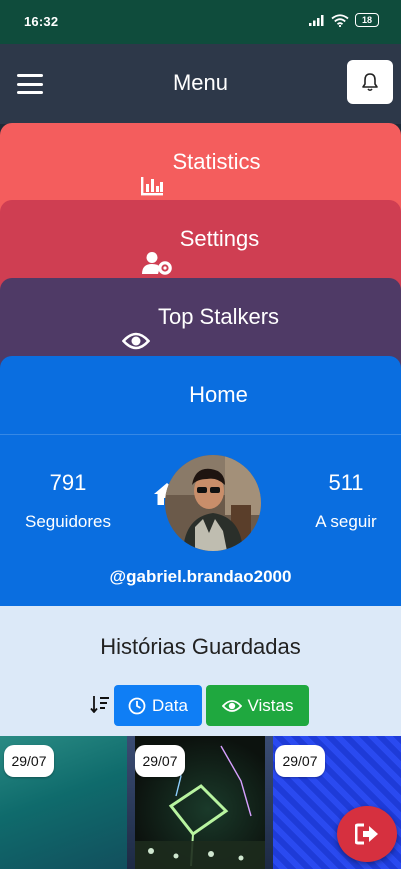  What do you see at coordinates (346, 501) in the screenshot?
I see `following-stat: 511 A seguir` at bounding box center [346, 501].